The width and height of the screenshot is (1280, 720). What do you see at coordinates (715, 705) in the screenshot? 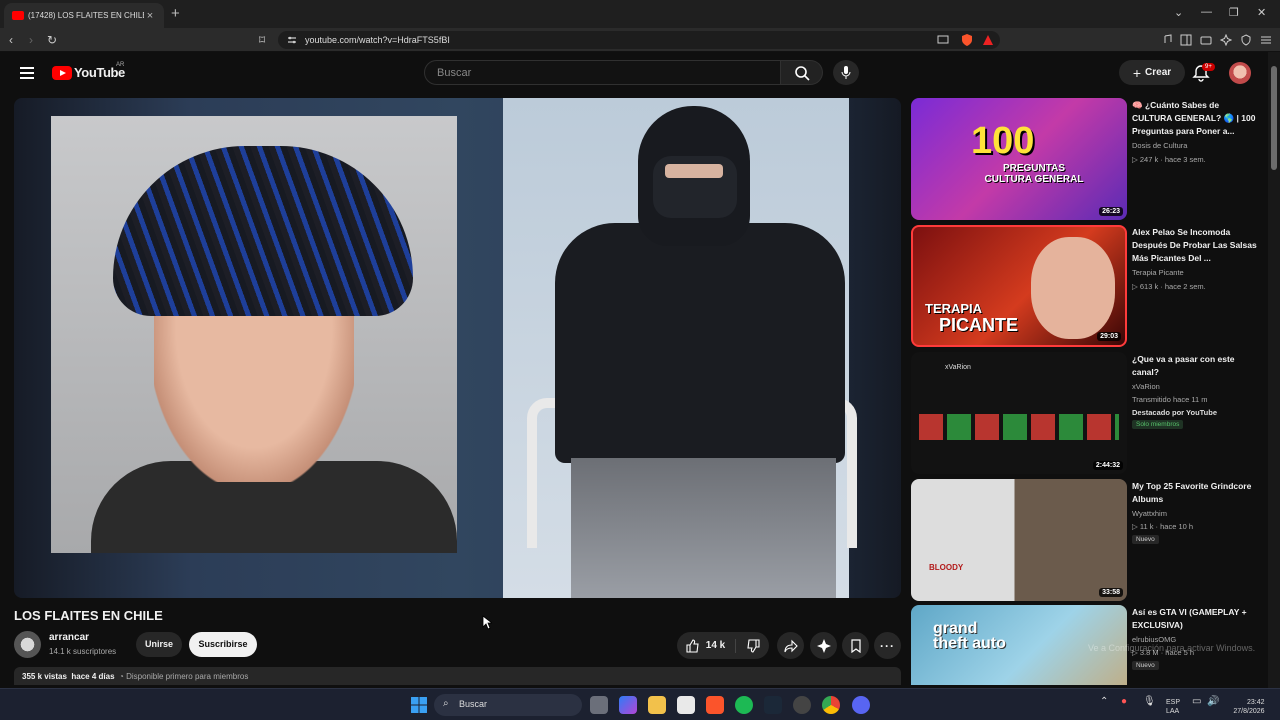
I see `brave-browser-icon` at bounding box center [715, 705].